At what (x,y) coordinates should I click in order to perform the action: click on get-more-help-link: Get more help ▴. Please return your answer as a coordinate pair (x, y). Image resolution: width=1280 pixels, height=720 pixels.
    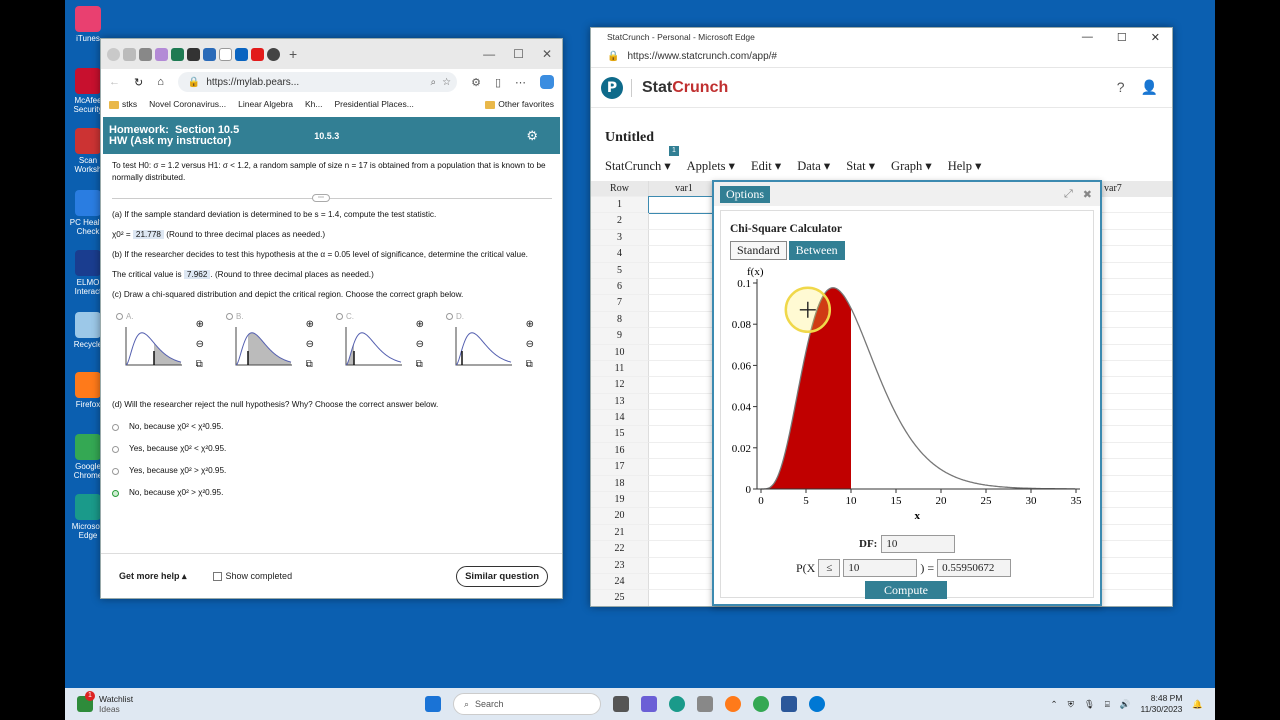
    Looking at the image, I should click on (153, 576).